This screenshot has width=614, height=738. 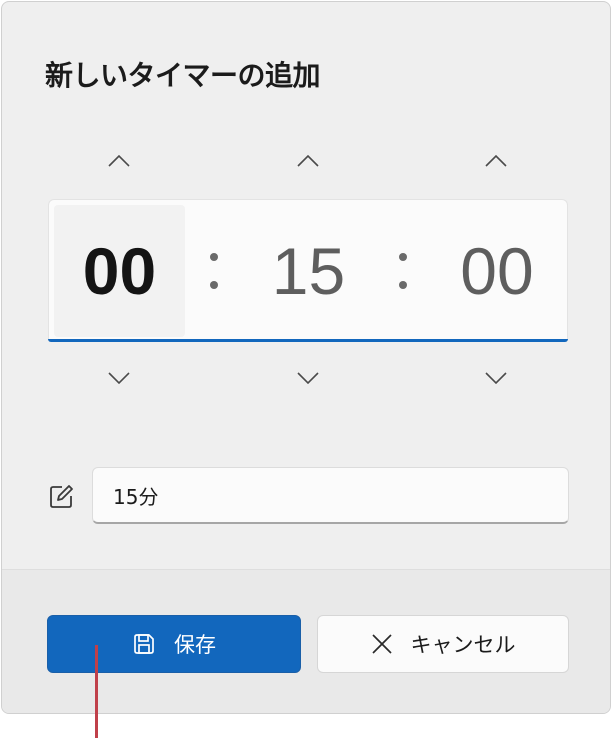 I want to click on dialog-title: 新しいタイマーの追加, so click(x=183, y=75).